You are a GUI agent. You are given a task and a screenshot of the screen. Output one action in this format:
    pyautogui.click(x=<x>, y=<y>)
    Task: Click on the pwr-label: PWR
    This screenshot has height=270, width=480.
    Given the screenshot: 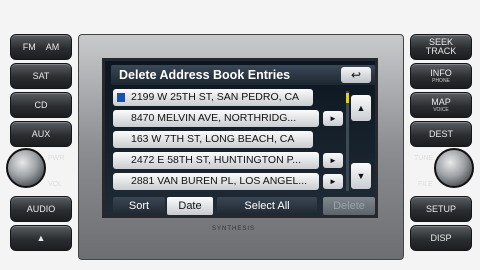 What is the action you would take?
    pyautogui.click(x=56, y=158)
    